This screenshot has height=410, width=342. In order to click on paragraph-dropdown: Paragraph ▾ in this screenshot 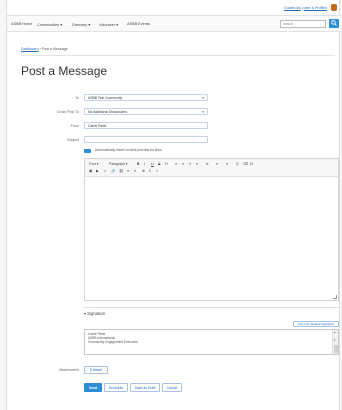, I will do `click(118, 164)`.